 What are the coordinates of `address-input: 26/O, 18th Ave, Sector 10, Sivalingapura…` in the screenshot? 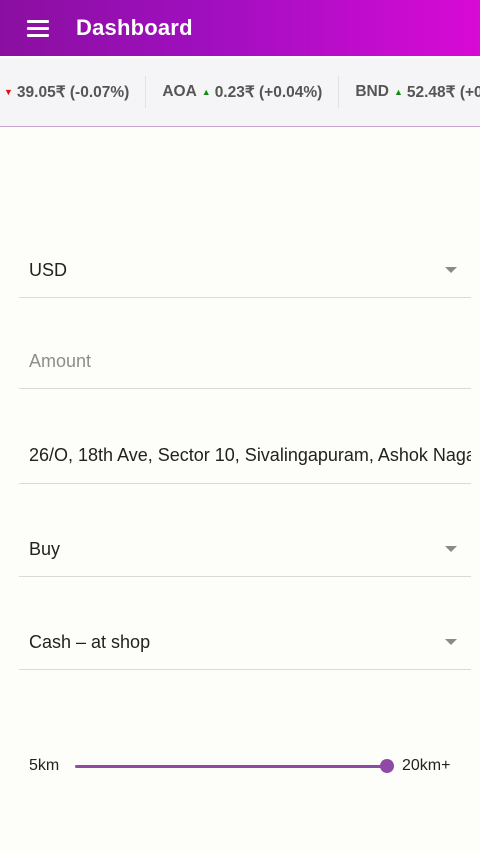 It's located at (245, 456).